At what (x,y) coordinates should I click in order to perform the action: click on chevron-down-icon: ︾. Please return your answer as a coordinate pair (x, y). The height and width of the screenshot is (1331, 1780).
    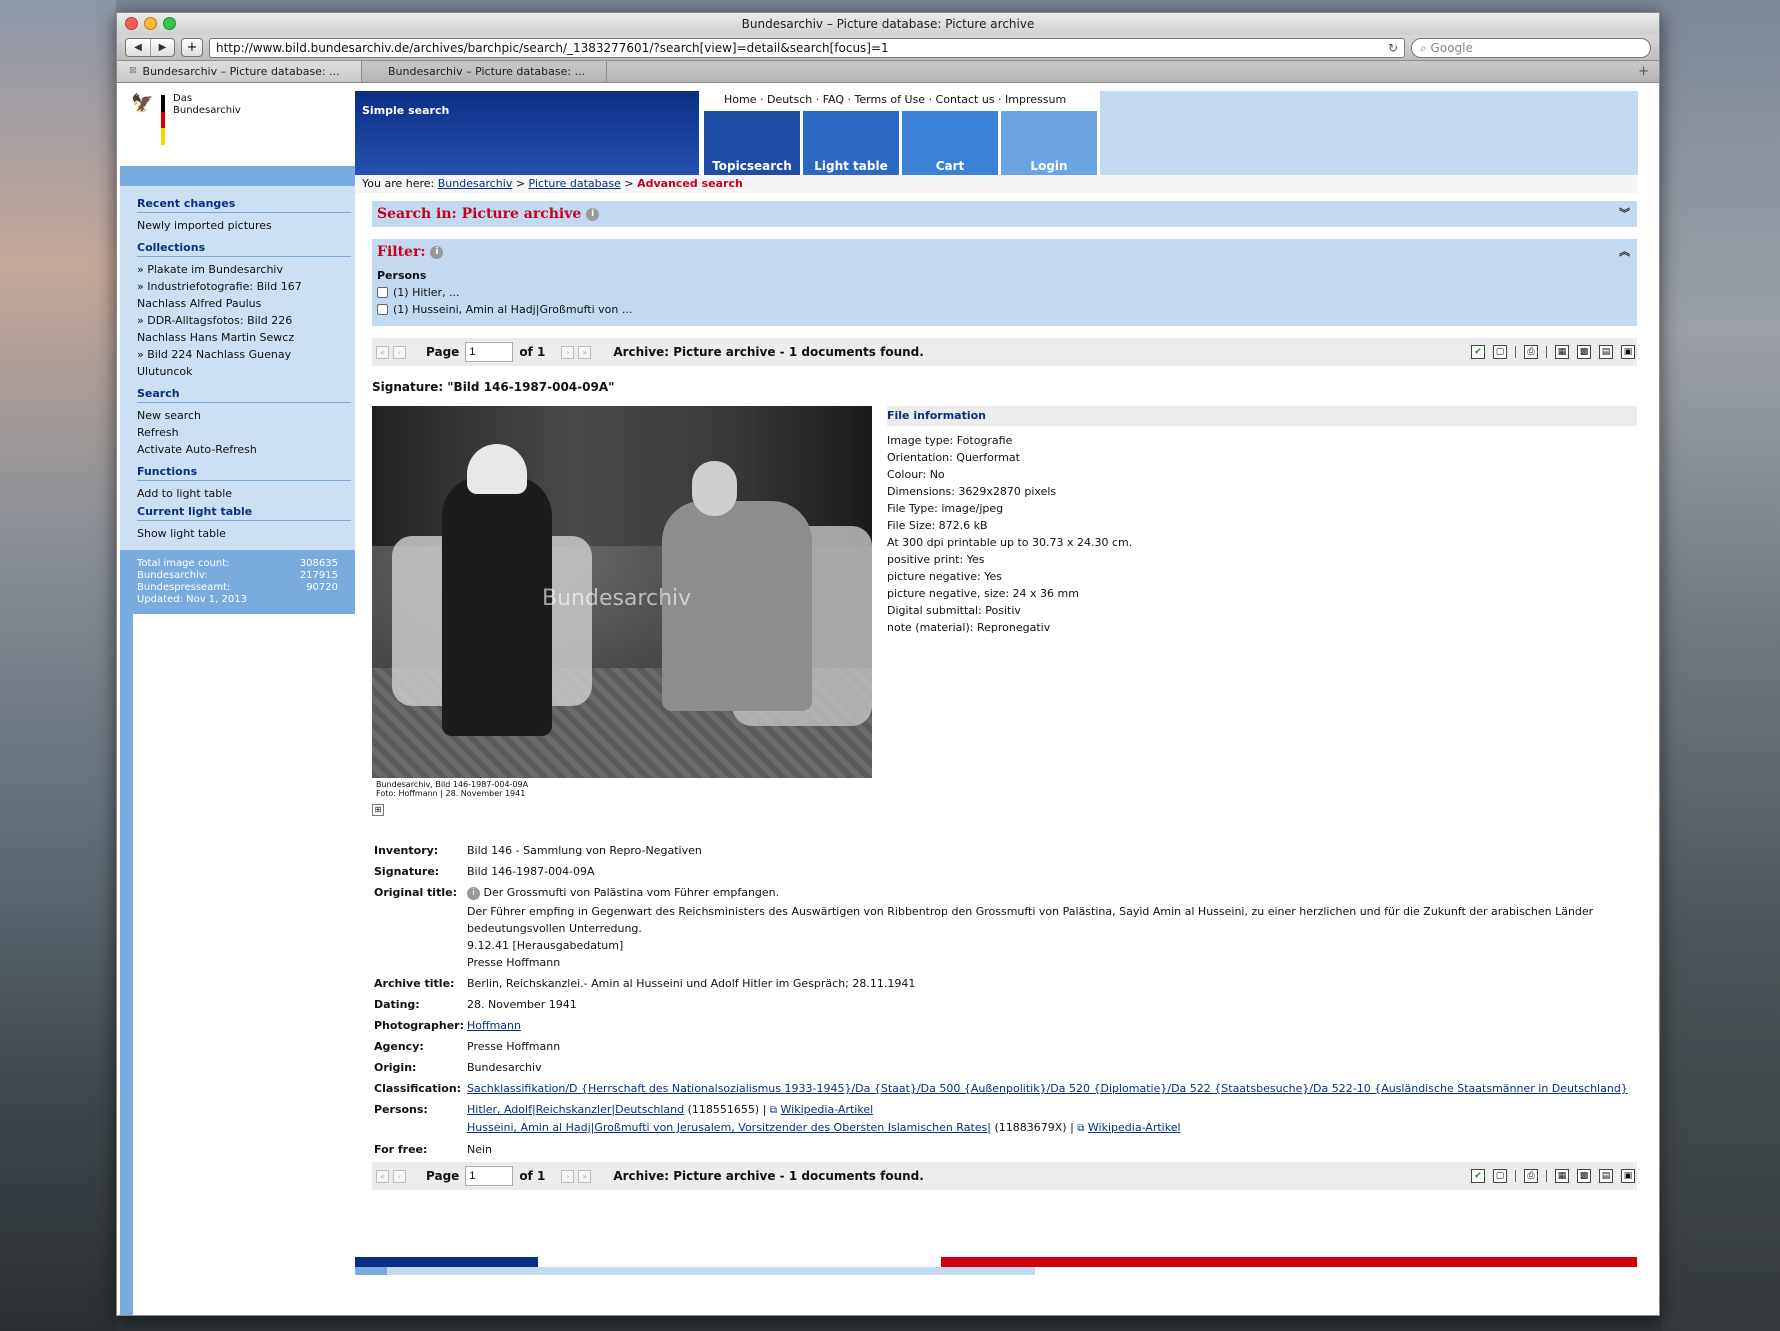
    Looking at the image, I should click on (1624, 214).